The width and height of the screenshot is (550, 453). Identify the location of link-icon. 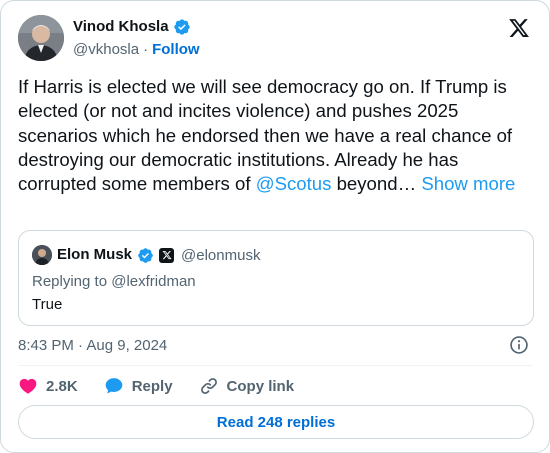
(209, 386).